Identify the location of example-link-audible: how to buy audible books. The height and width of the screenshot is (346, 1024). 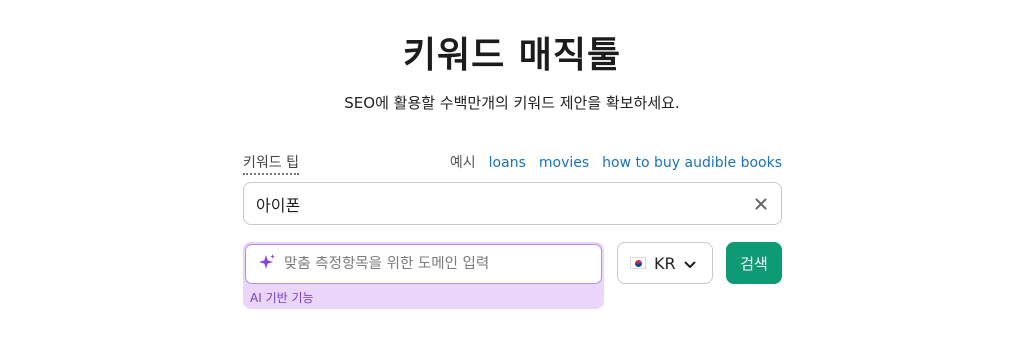
(692, 163).